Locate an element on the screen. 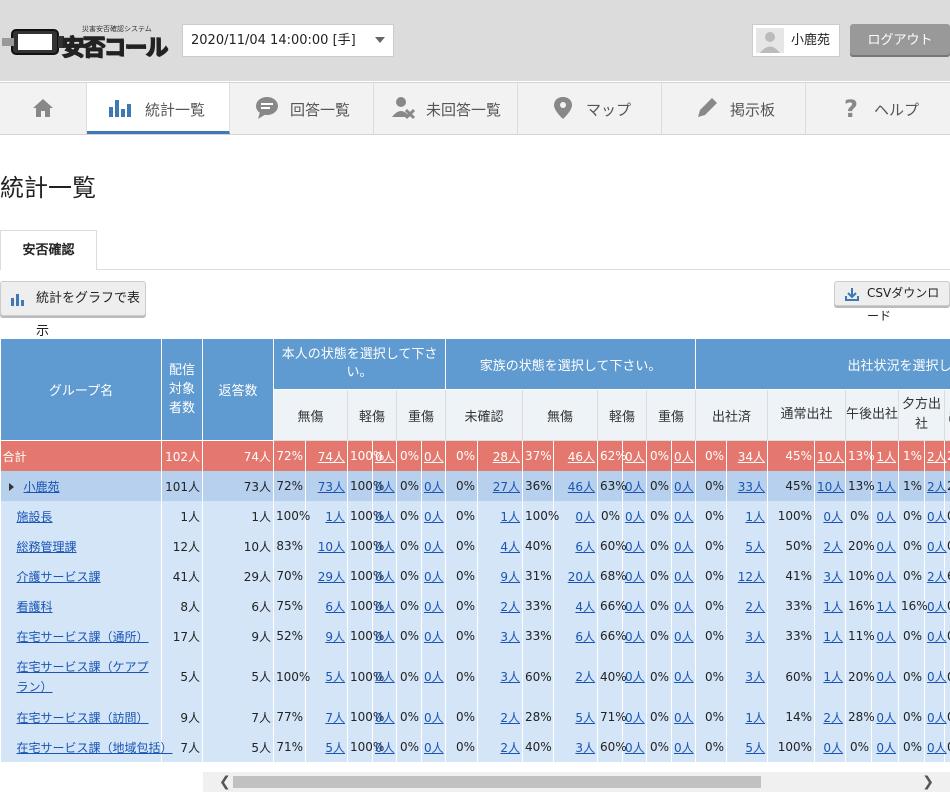 Image resolution: width=950 pixels, height=792 pixels. nav-unanswered: 未回答一覧 is located at coordinates (446, 108).